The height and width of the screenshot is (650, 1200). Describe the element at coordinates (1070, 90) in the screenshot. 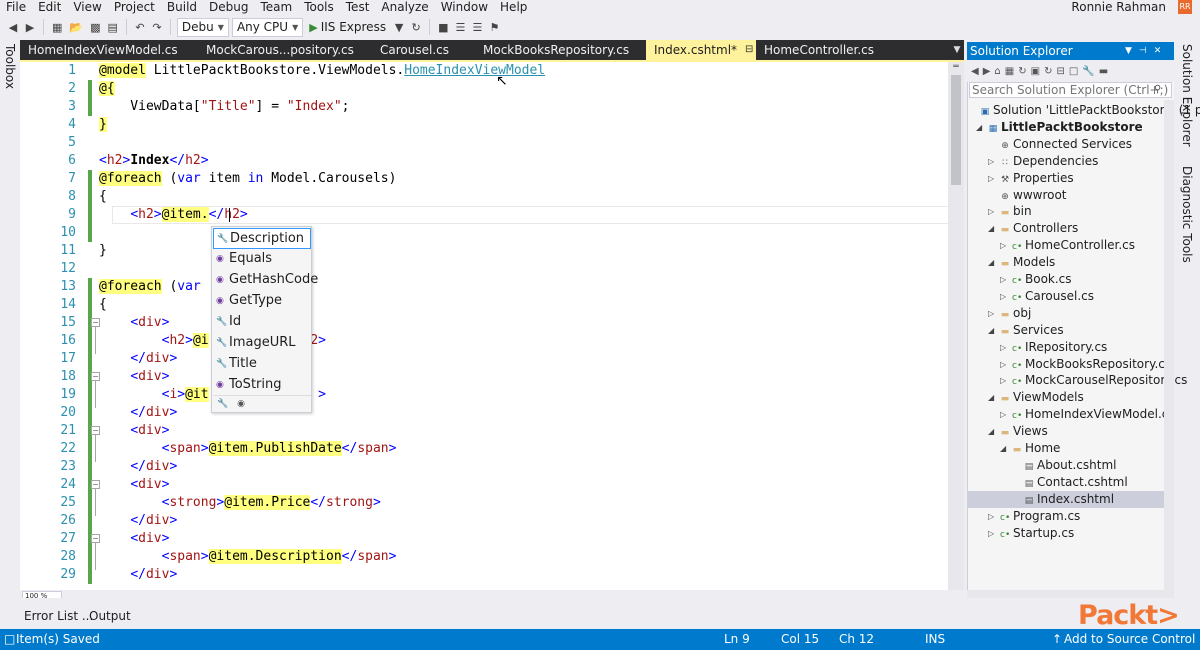

I see `solution-explorer-search-input` at that location.